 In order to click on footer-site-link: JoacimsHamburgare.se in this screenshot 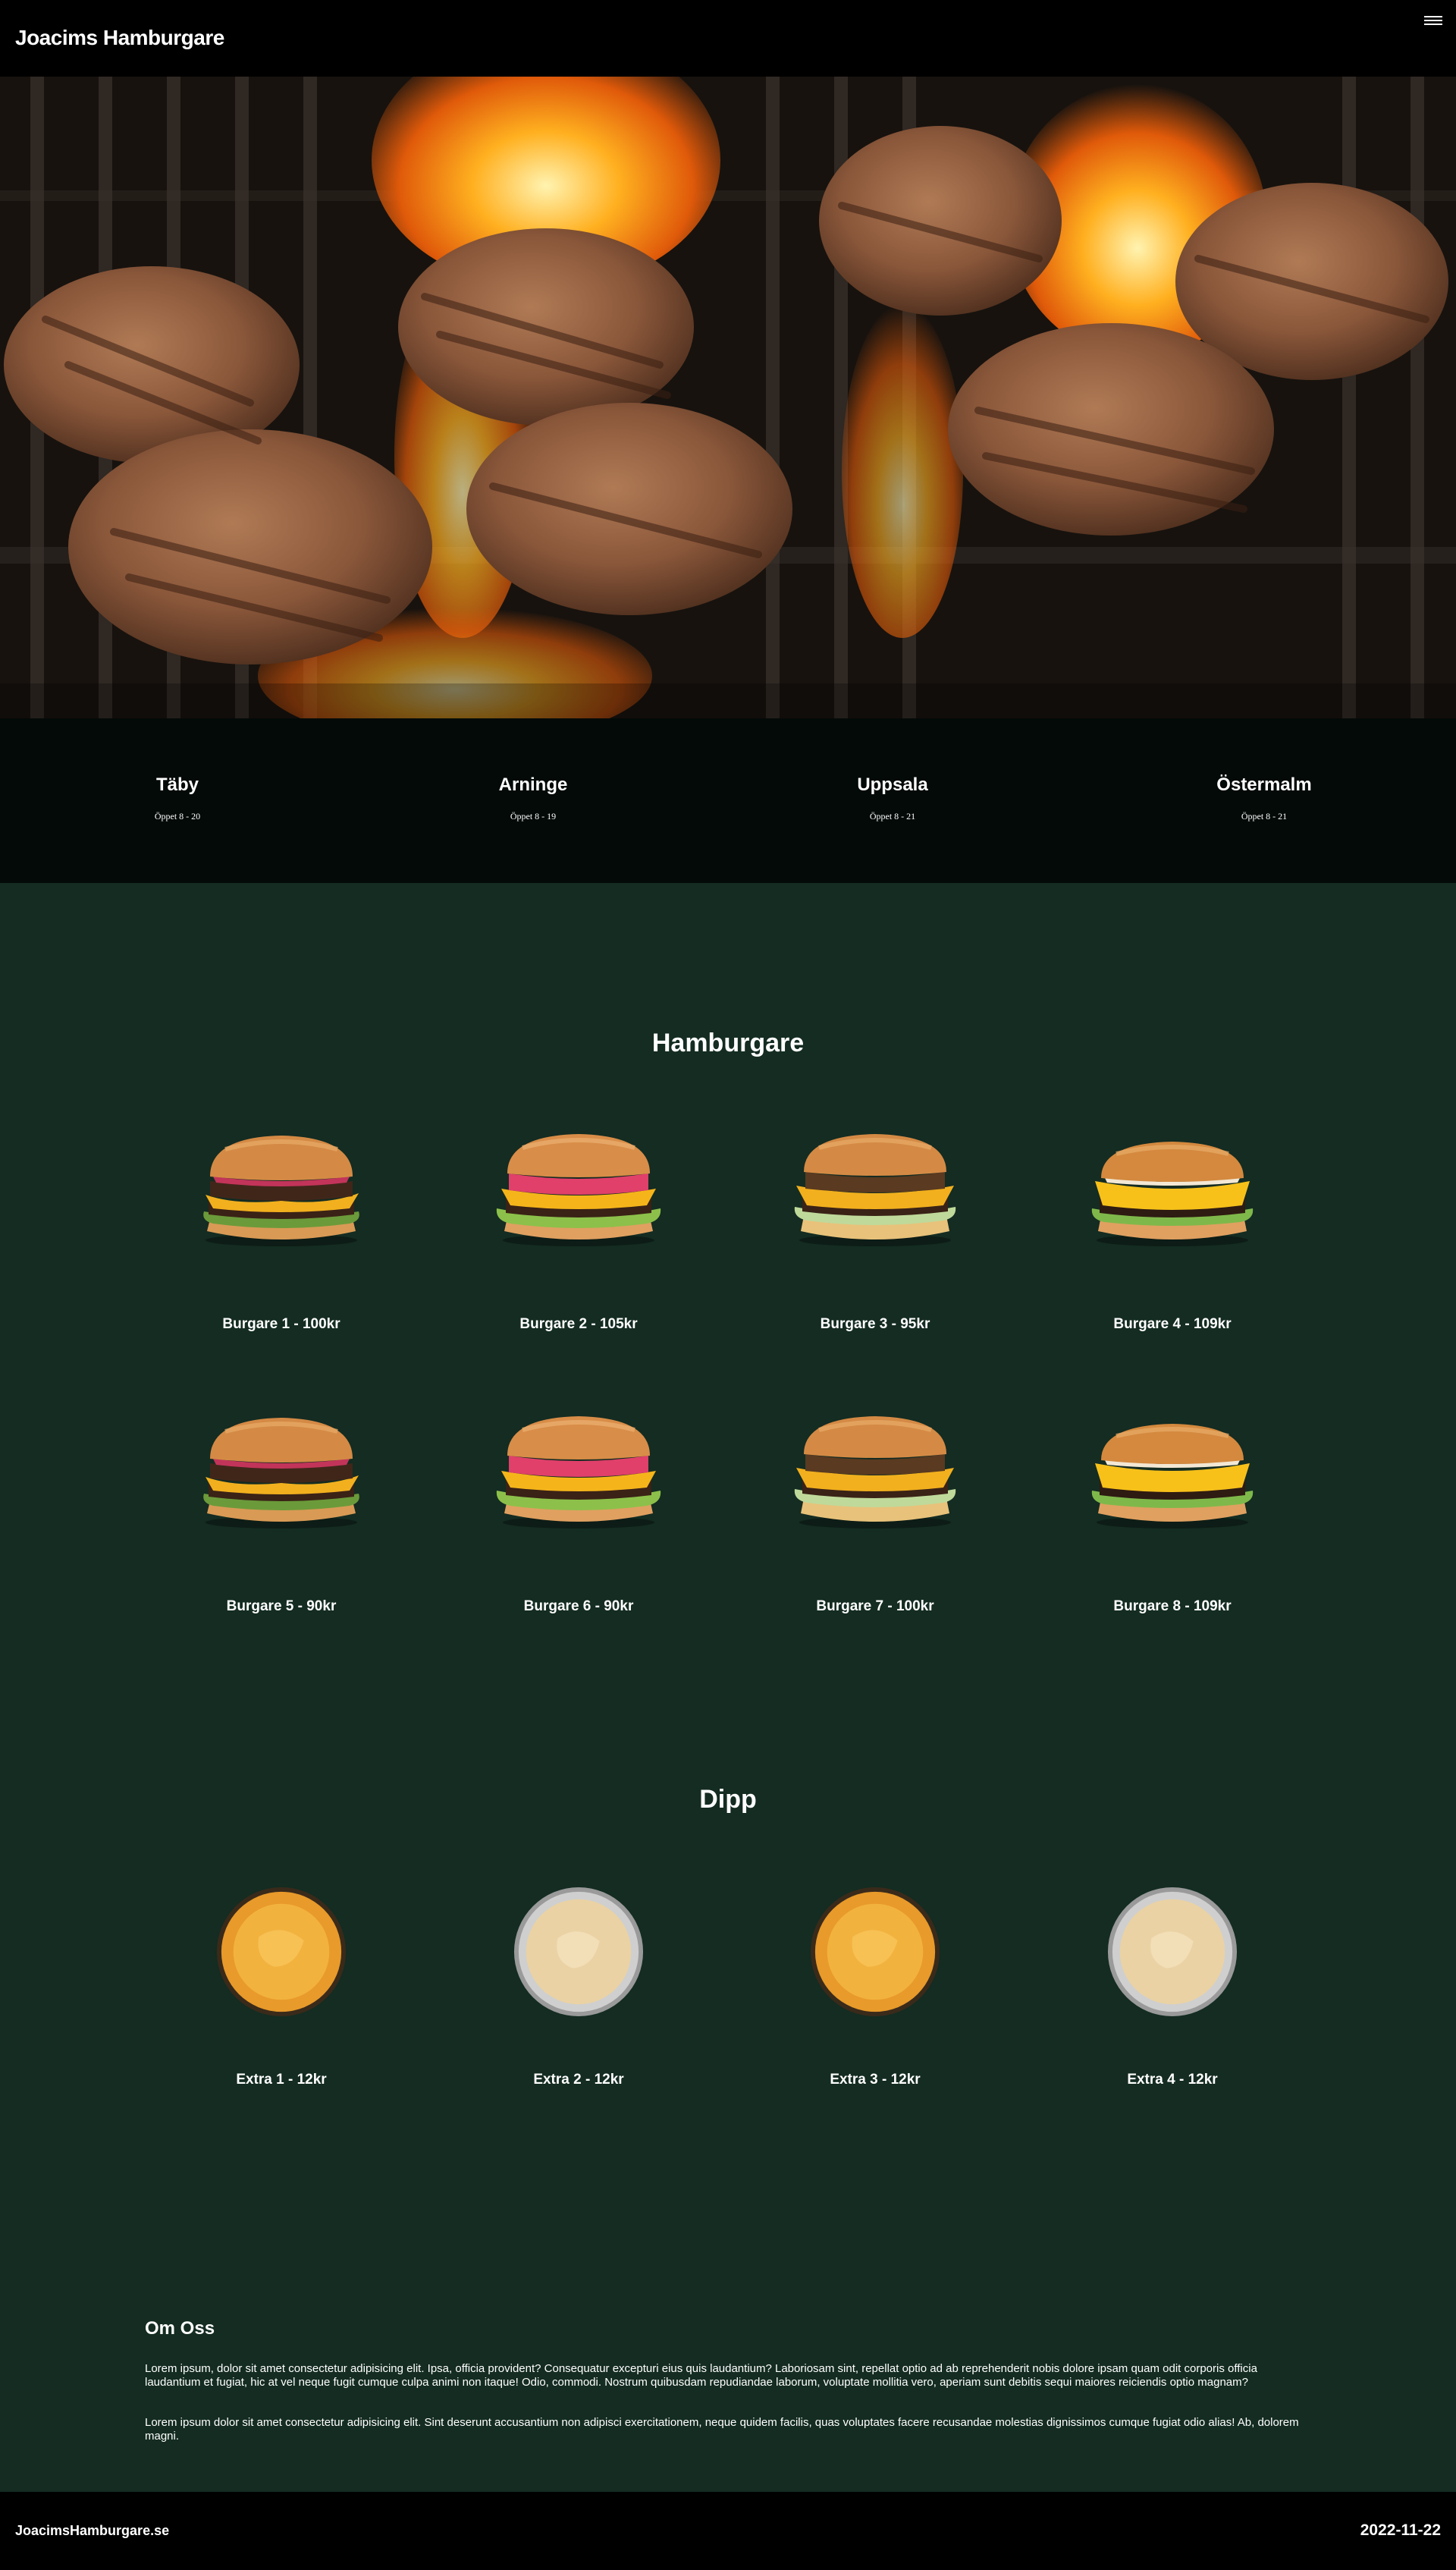, I will do `click(92, 2531)`.